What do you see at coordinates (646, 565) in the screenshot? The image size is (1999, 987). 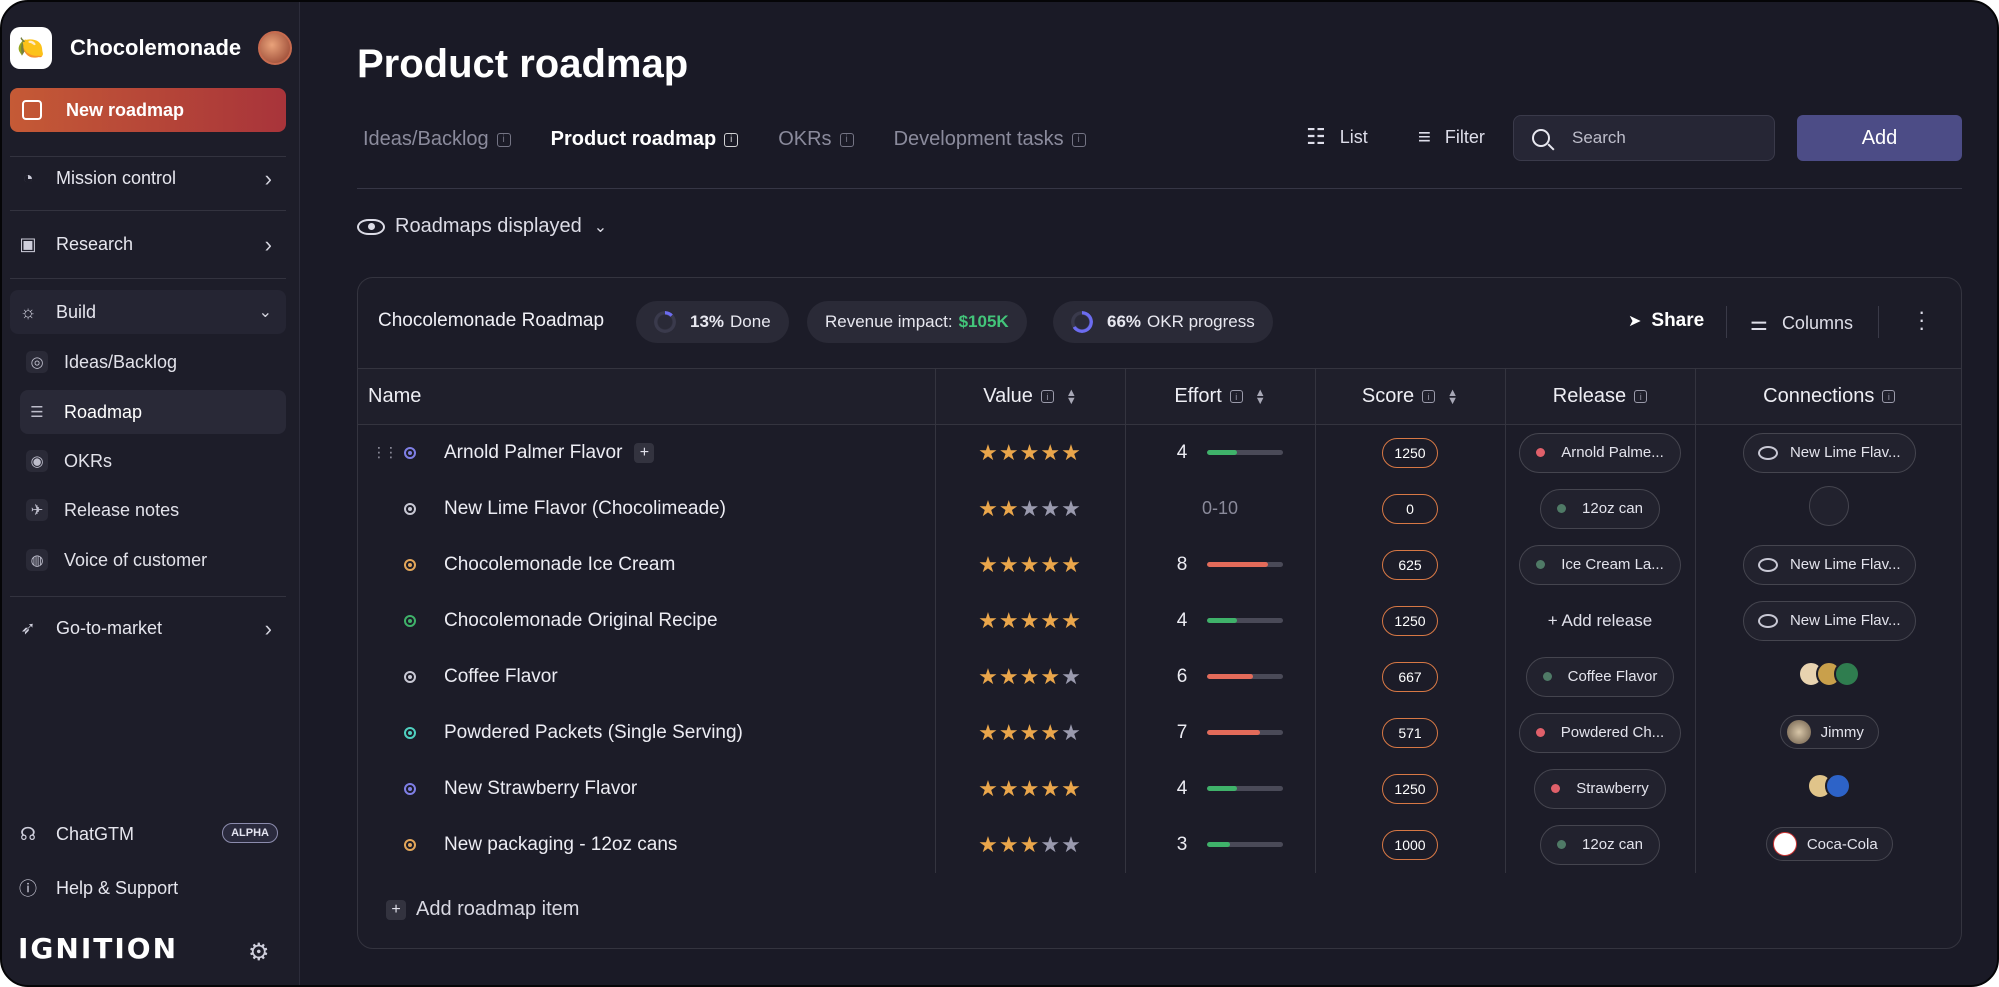 I see `cell-name: ⋮⋮Chocolemonade Ice Cream` at bounding box center [646, 565].